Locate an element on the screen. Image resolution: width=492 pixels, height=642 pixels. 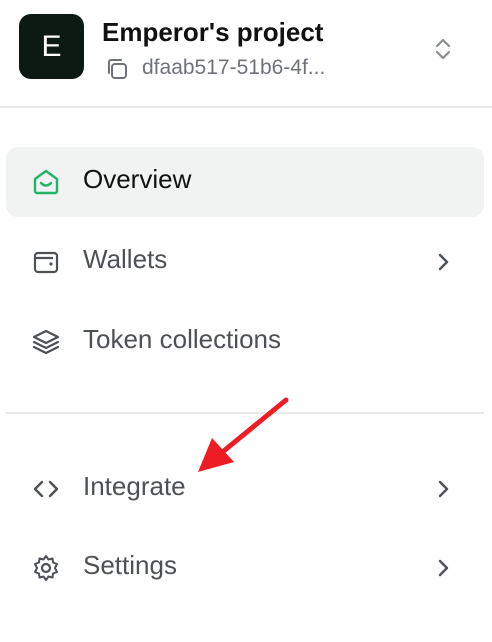
home-icon is located at coordinates (46, 182).